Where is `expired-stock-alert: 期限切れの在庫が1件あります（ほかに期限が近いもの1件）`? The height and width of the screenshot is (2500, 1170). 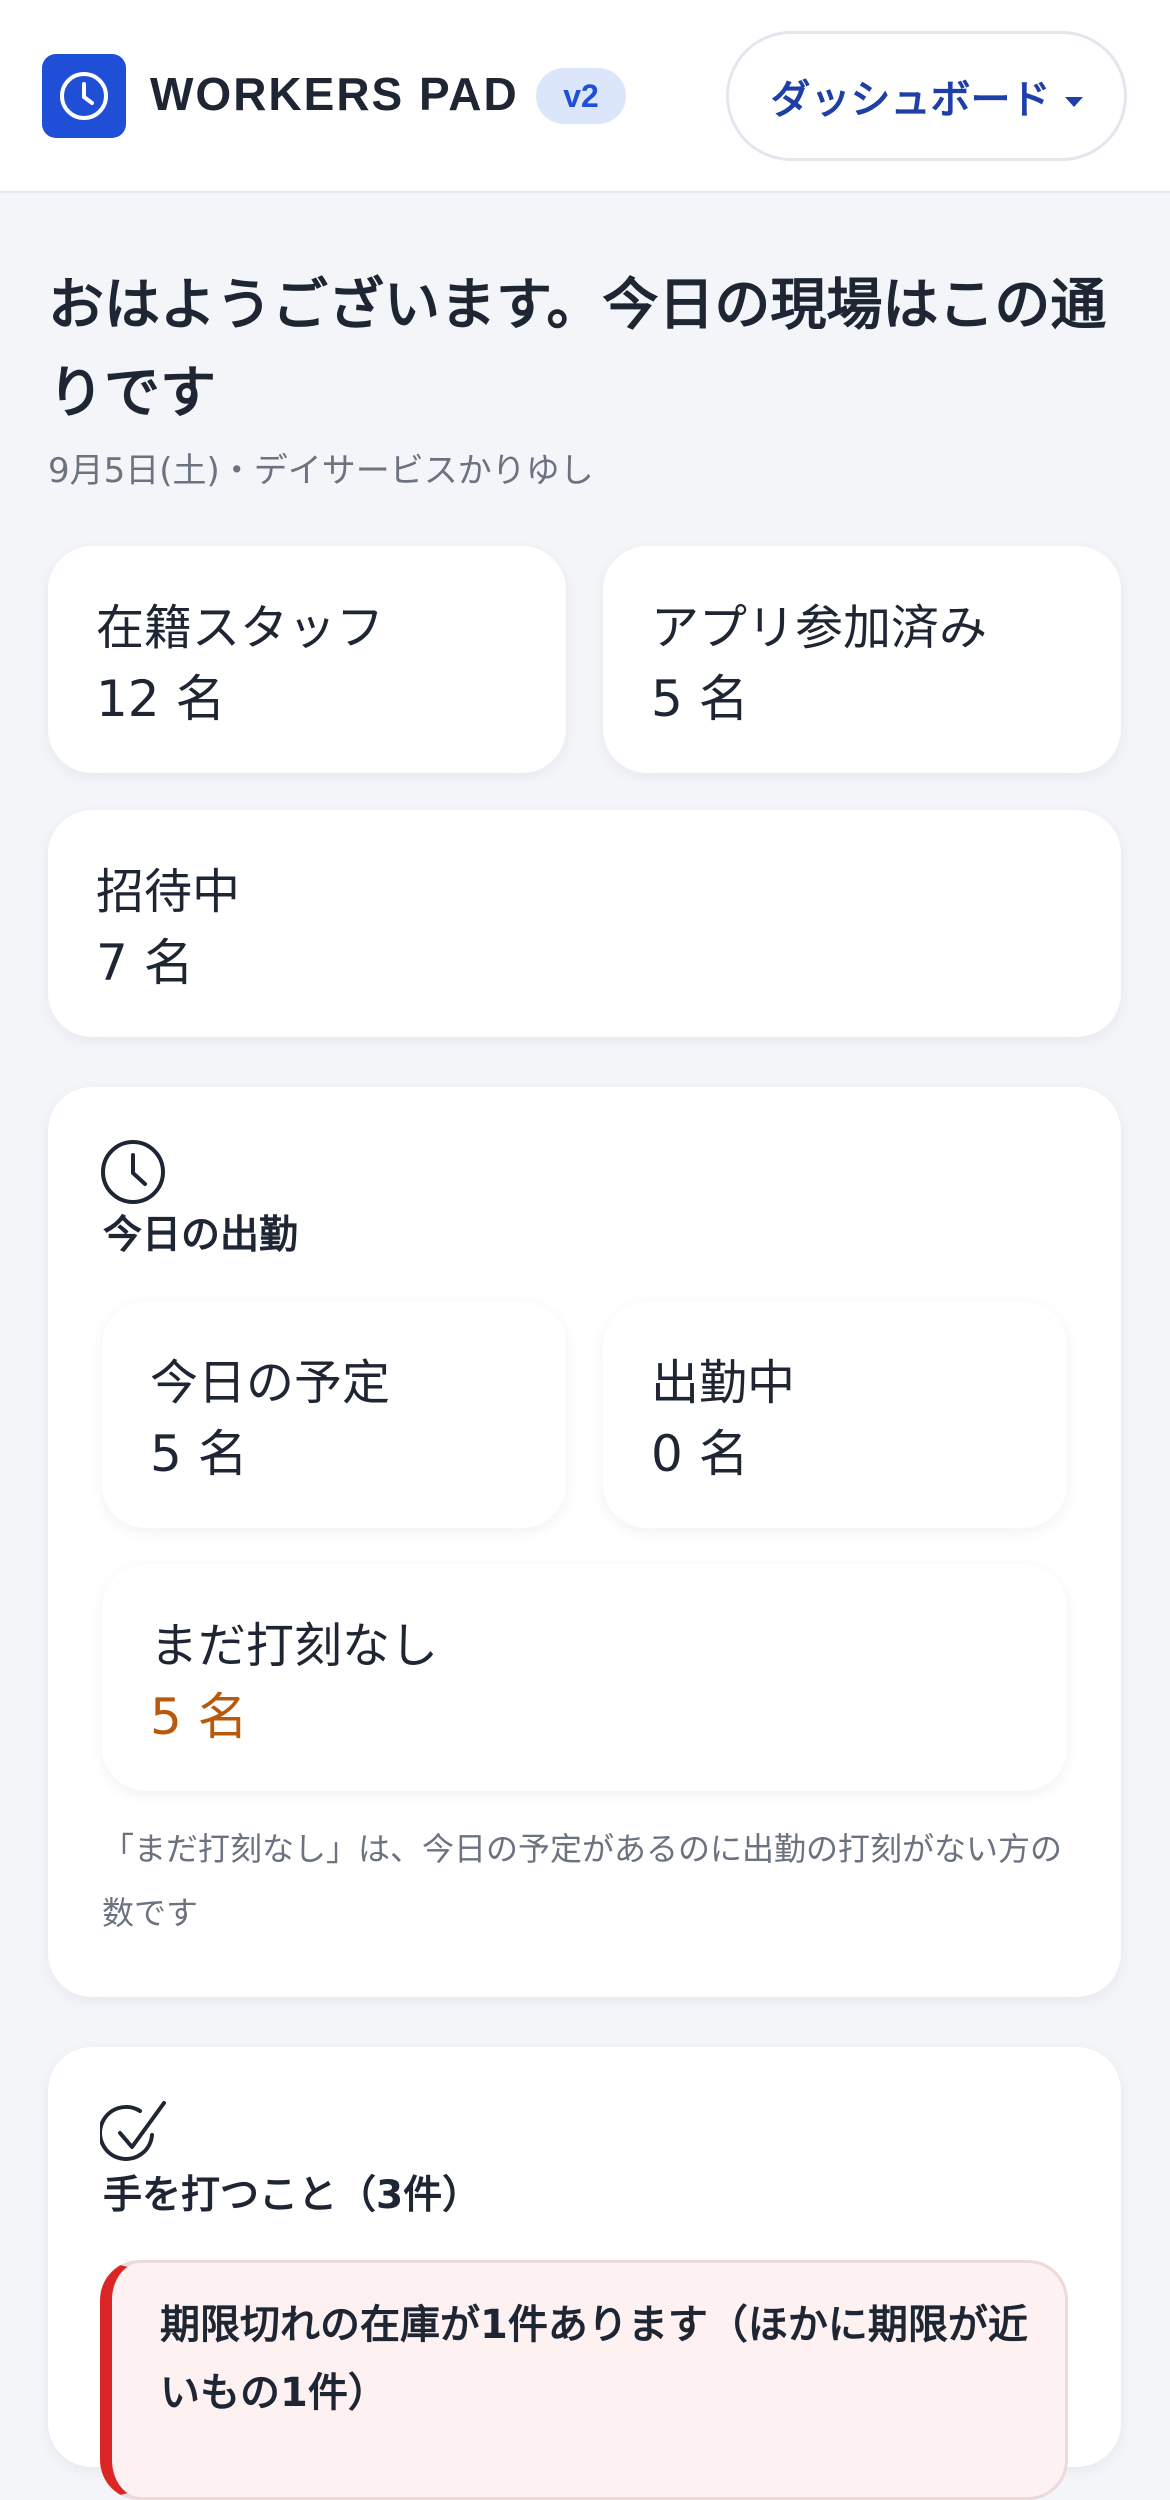 expired-stock-alert: 期限切れの在庫が1件あります（ほかに期限が近いもの1件） is located at coordinates (584, 2380).